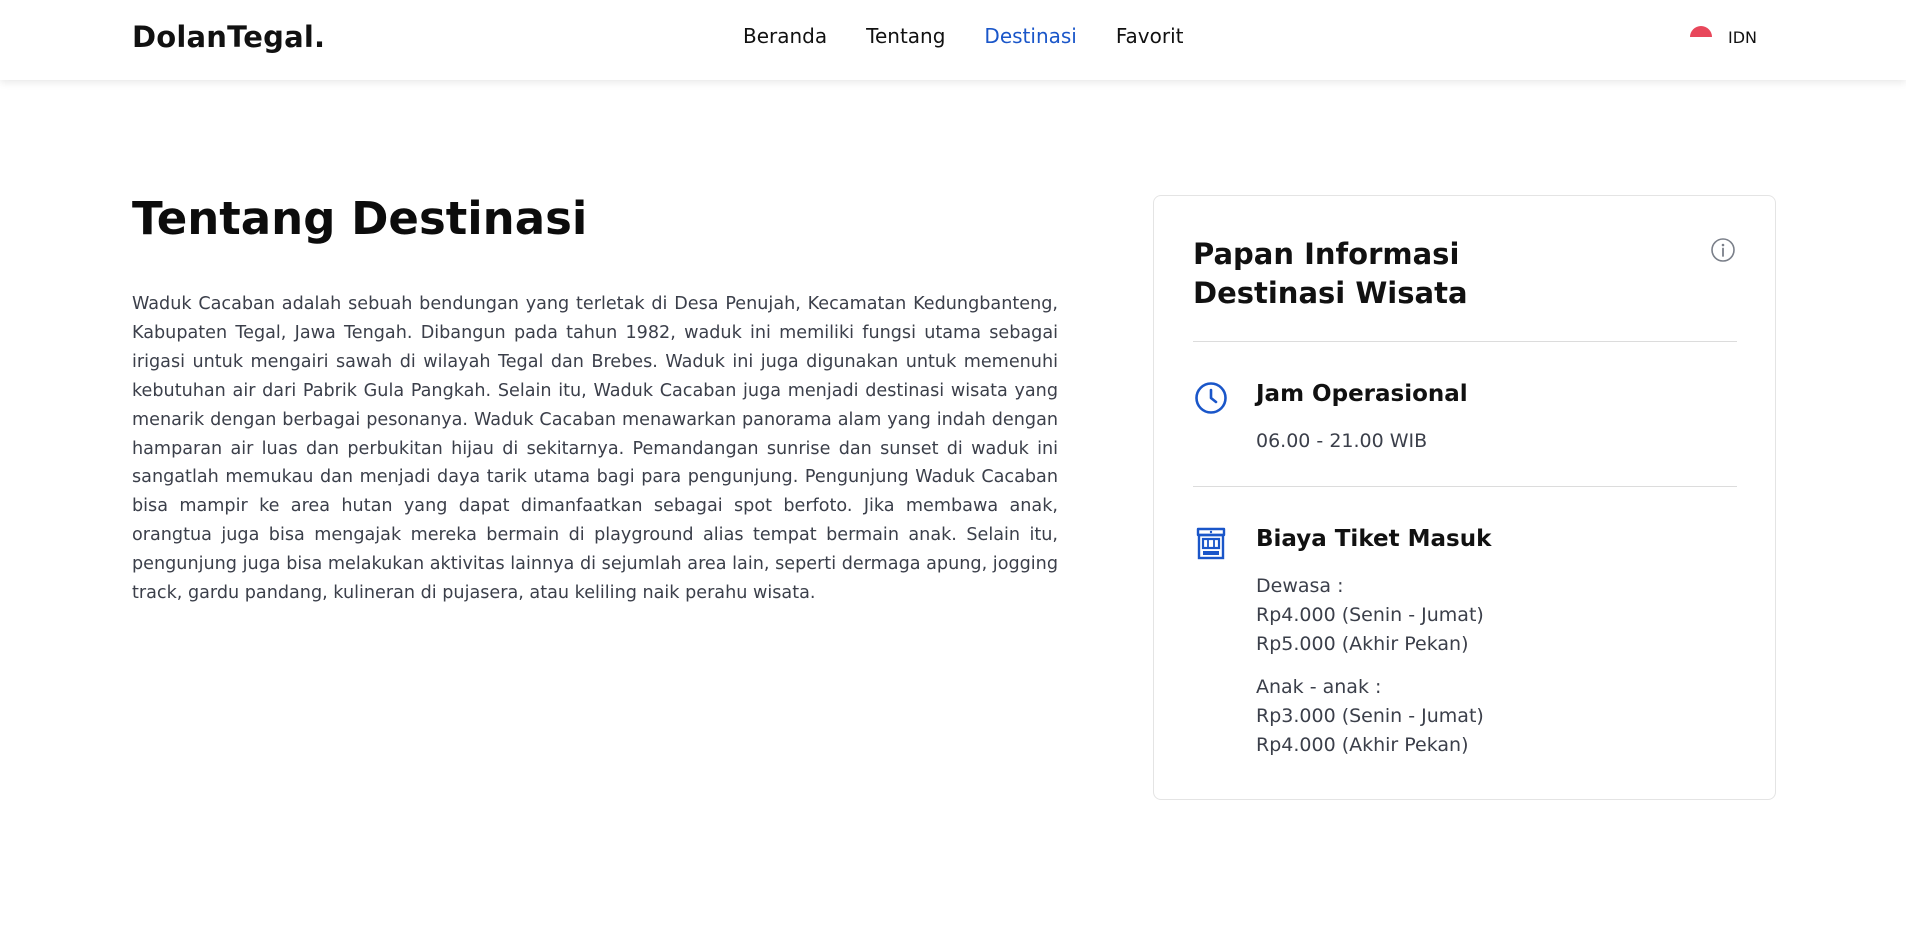  What do you see at coordinates (1211, 543) in the screenshot?
I see `ticket-booth-icon` at bounding box center [1211, 543].